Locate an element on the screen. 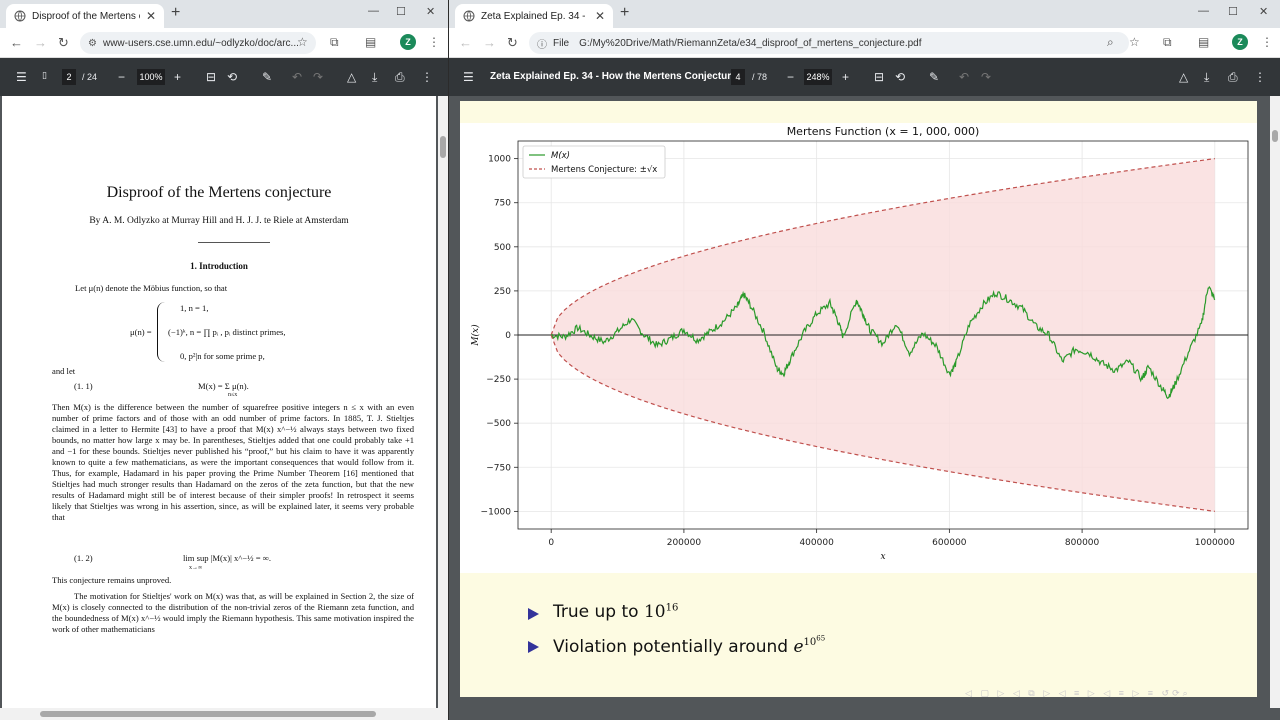  page-icon: ▯ is located at coordinates (44, 75).